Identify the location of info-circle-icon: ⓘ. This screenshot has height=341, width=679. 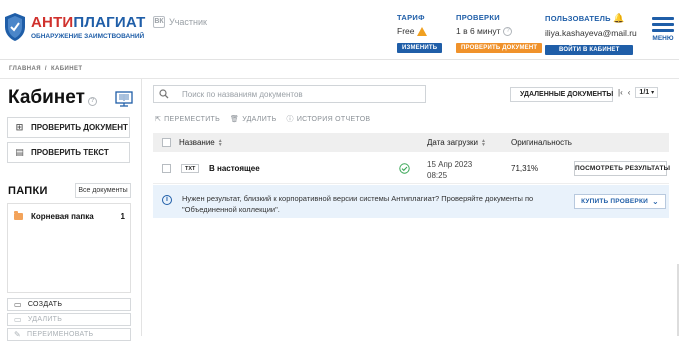
(290, 119).